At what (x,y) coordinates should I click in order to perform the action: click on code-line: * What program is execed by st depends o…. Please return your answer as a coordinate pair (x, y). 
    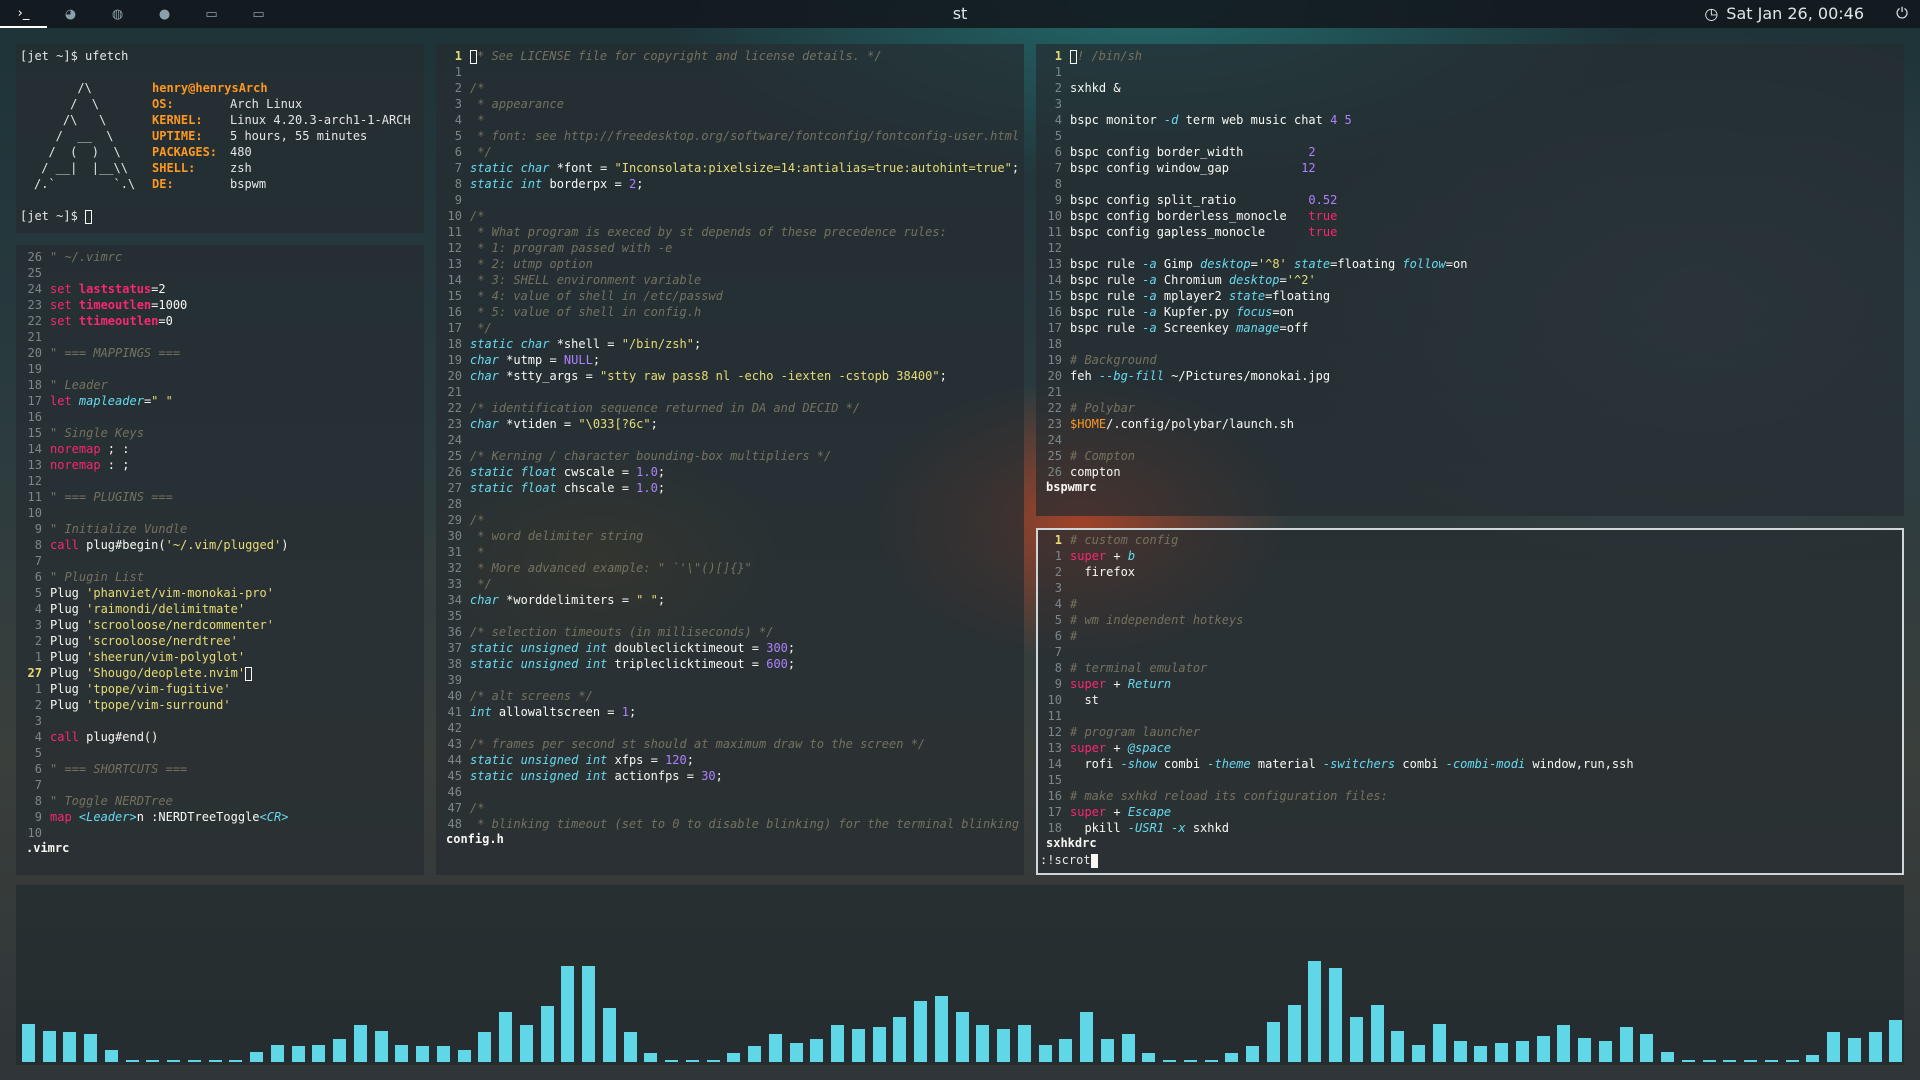
    Looking at the image, I should click on (708, 232).